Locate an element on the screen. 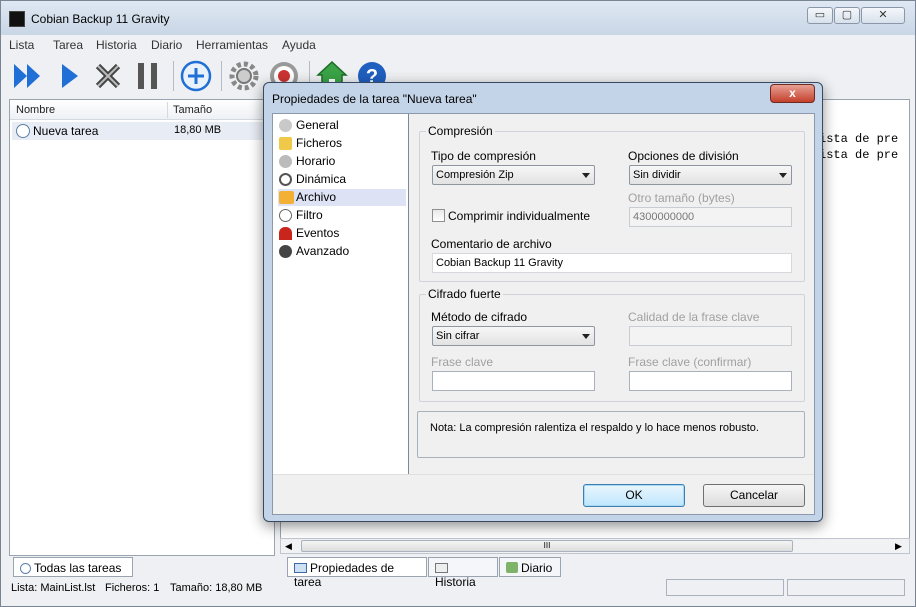 Image resolution: width=916 pixels, height=607 pixels. horizontal-scrollbar: ◀ III ▶ is located at coordinates (595, 546).